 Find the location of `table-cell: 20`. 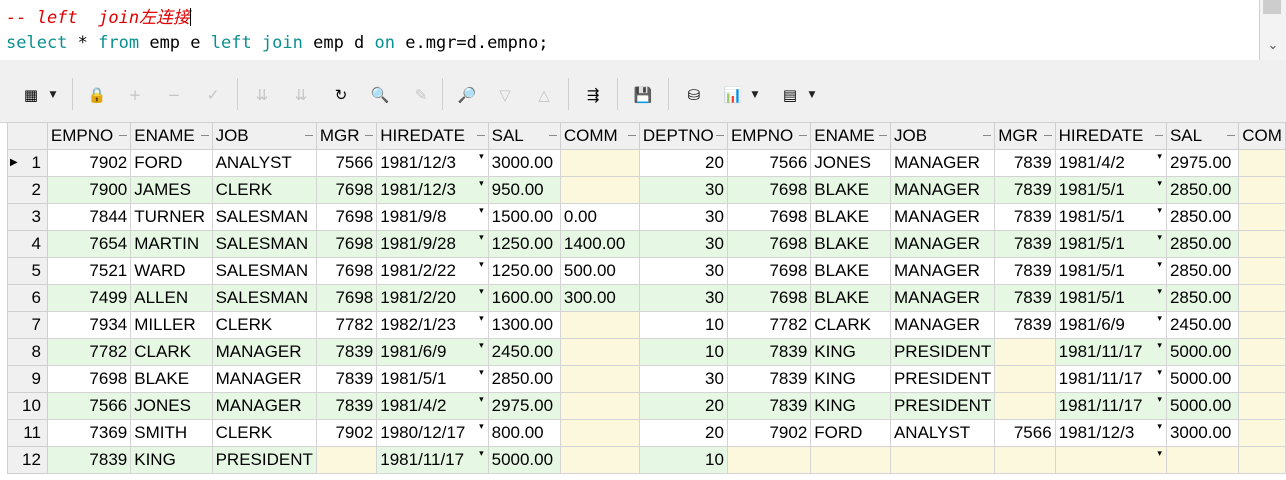

table-cell: 20 is located at coordinates (683, 433).